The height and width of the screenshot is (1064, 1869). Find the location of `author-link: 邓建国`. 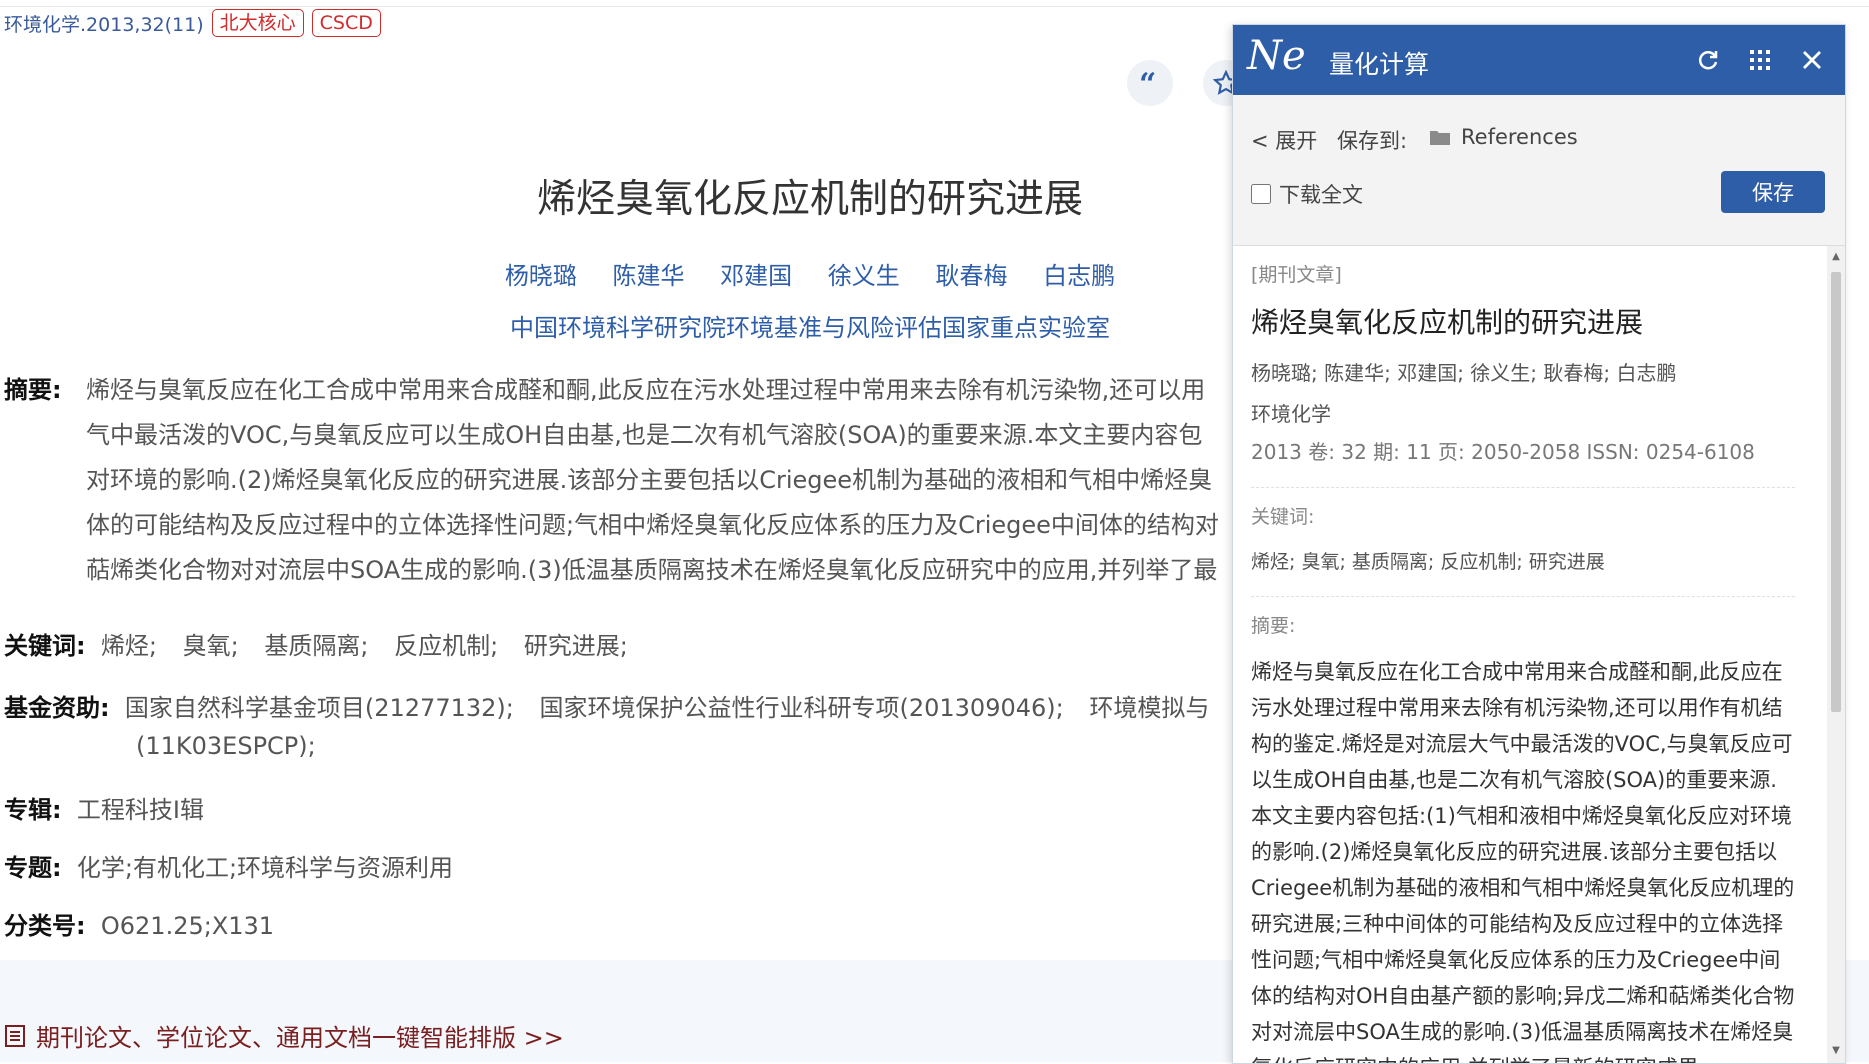

author-link: 邓建国 is located at coordinates (756, 276).